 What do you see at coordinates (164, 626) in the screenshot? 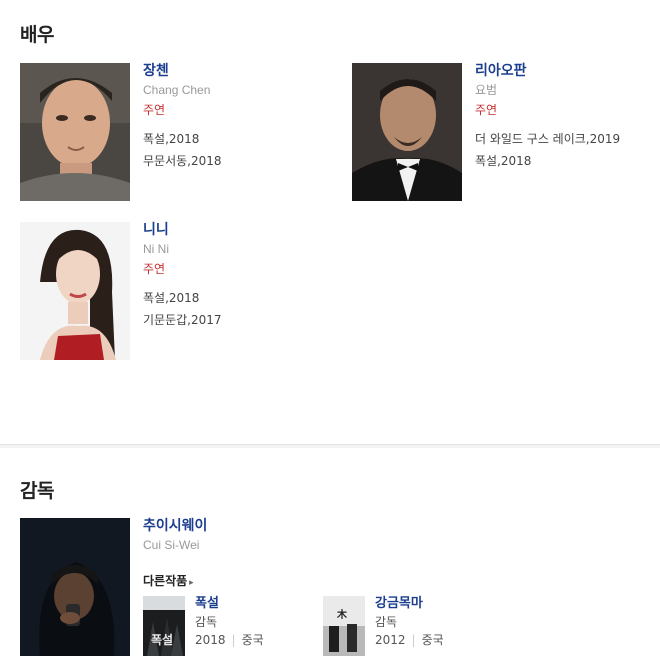
I see `movie-poster: 폭설` at bounding box center [164, 626].